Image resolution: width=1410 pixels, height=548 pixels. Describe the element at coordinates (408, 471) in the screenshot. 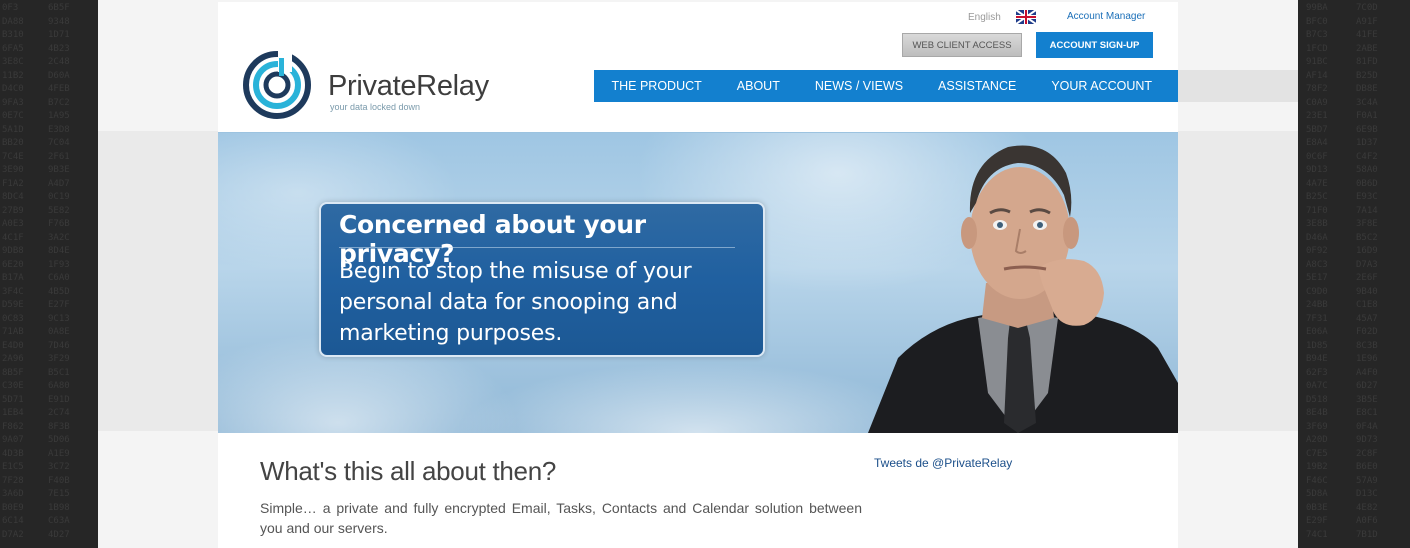

I see `content-title: What's this all about then?` at that location.